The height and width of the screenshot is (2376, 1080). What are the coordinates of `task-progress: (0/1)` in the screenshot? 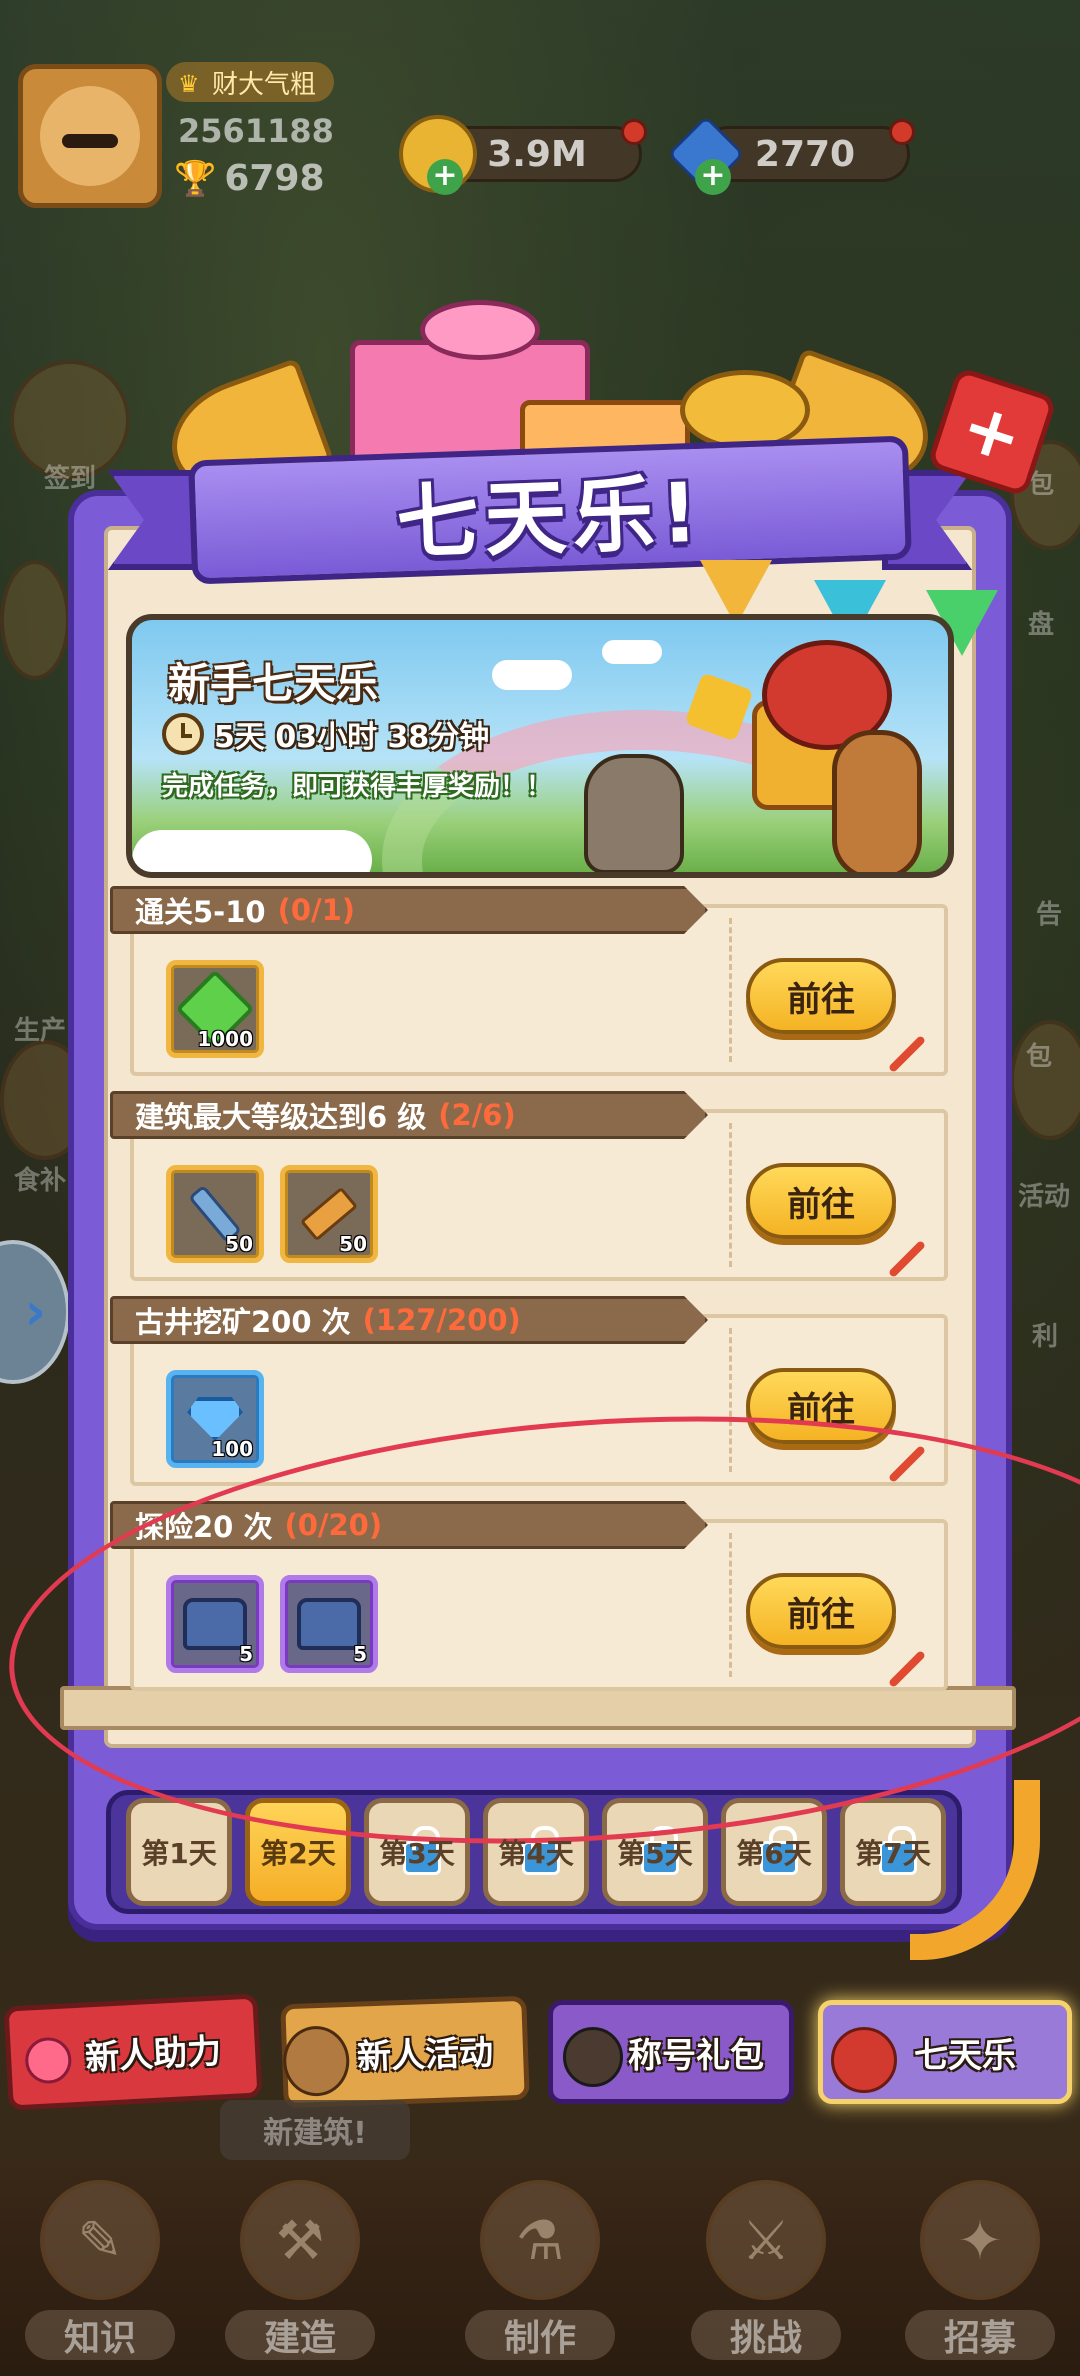 It's located at (316, 910).